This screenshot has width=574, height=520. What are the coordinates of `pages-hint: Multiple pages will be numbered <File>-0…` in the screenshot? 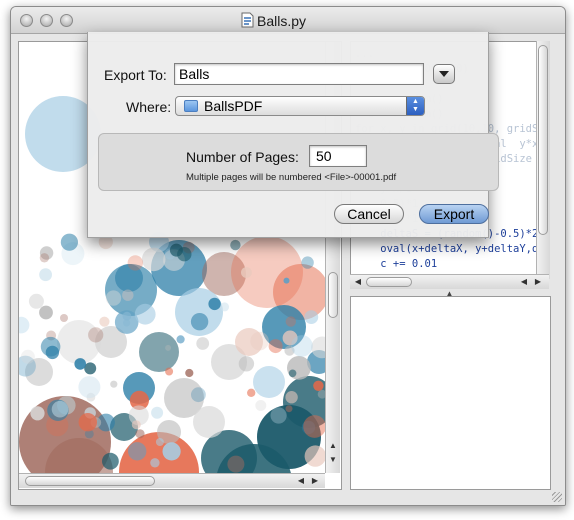 It's located at (291, 177).